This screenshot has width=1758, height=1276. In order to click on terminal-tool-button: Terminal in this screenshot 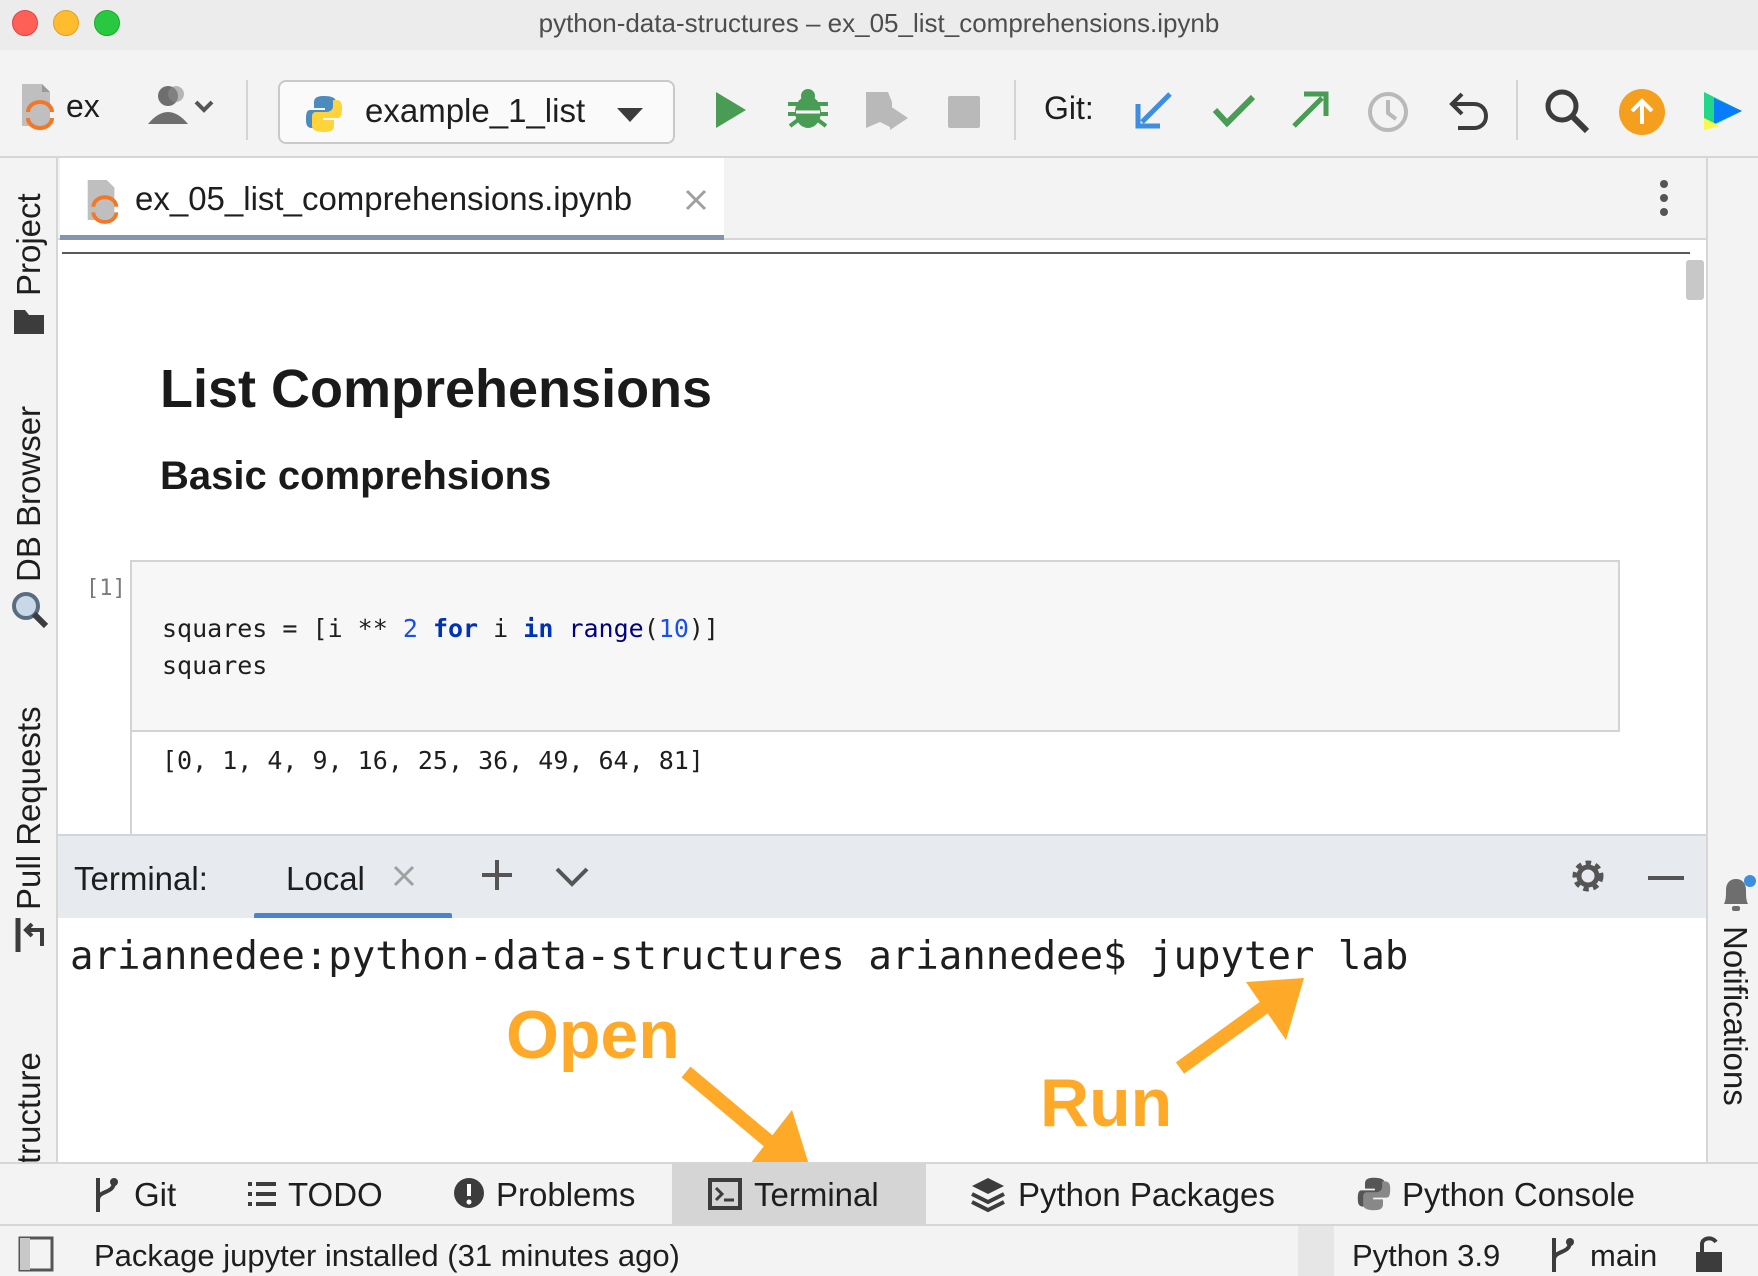, I will do `click(799, 1194)`.